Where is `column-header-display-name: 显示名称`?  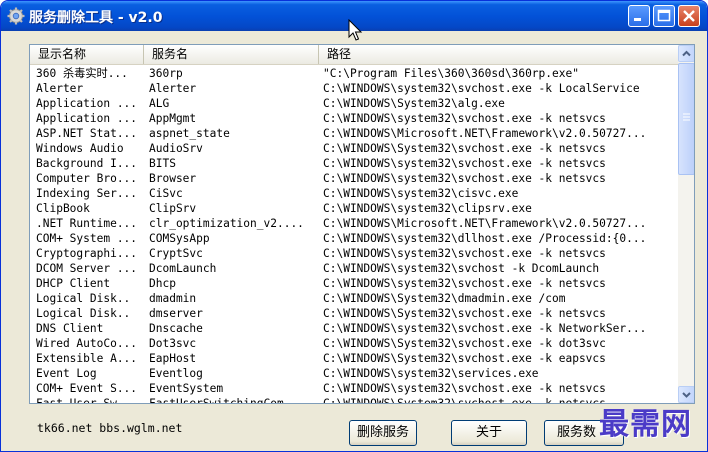
column-header-display-name: 显示名称 is located at coordinates (87, 54).